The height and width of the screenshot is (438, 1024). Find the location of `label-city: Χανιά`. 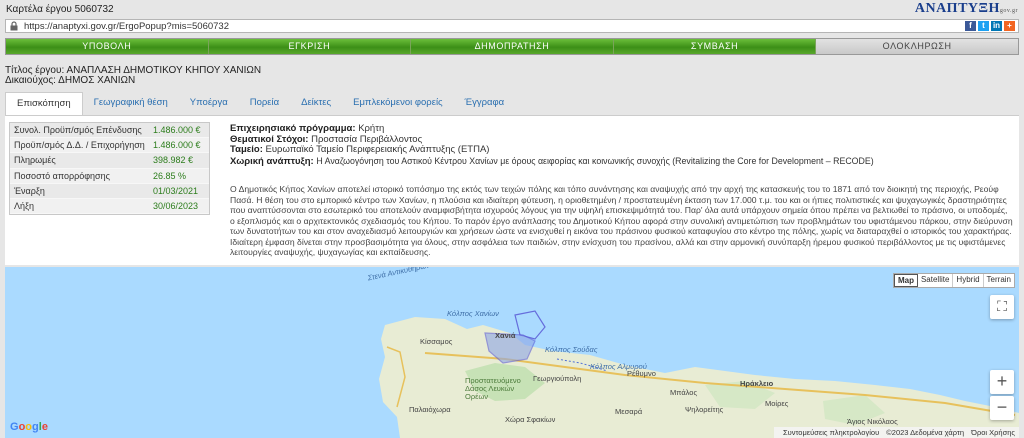

label-city: Χανιά is located at coordinates (505, 335).